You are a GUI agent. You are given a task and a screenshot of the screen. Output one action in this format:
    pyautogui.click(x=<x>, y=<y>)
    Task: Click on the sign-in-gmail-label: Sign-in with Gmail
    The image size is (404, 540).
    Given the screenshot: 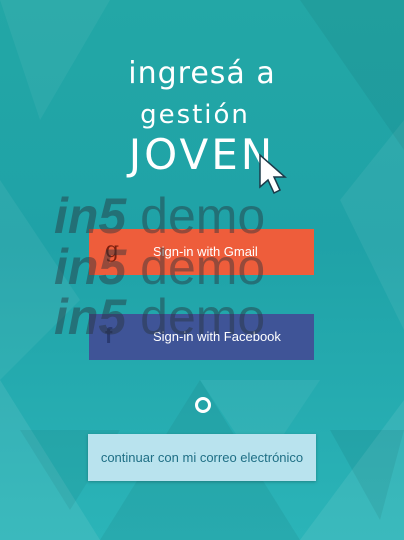 What is the action you would take?
    pyautogui.click(x=205, y=251)
    